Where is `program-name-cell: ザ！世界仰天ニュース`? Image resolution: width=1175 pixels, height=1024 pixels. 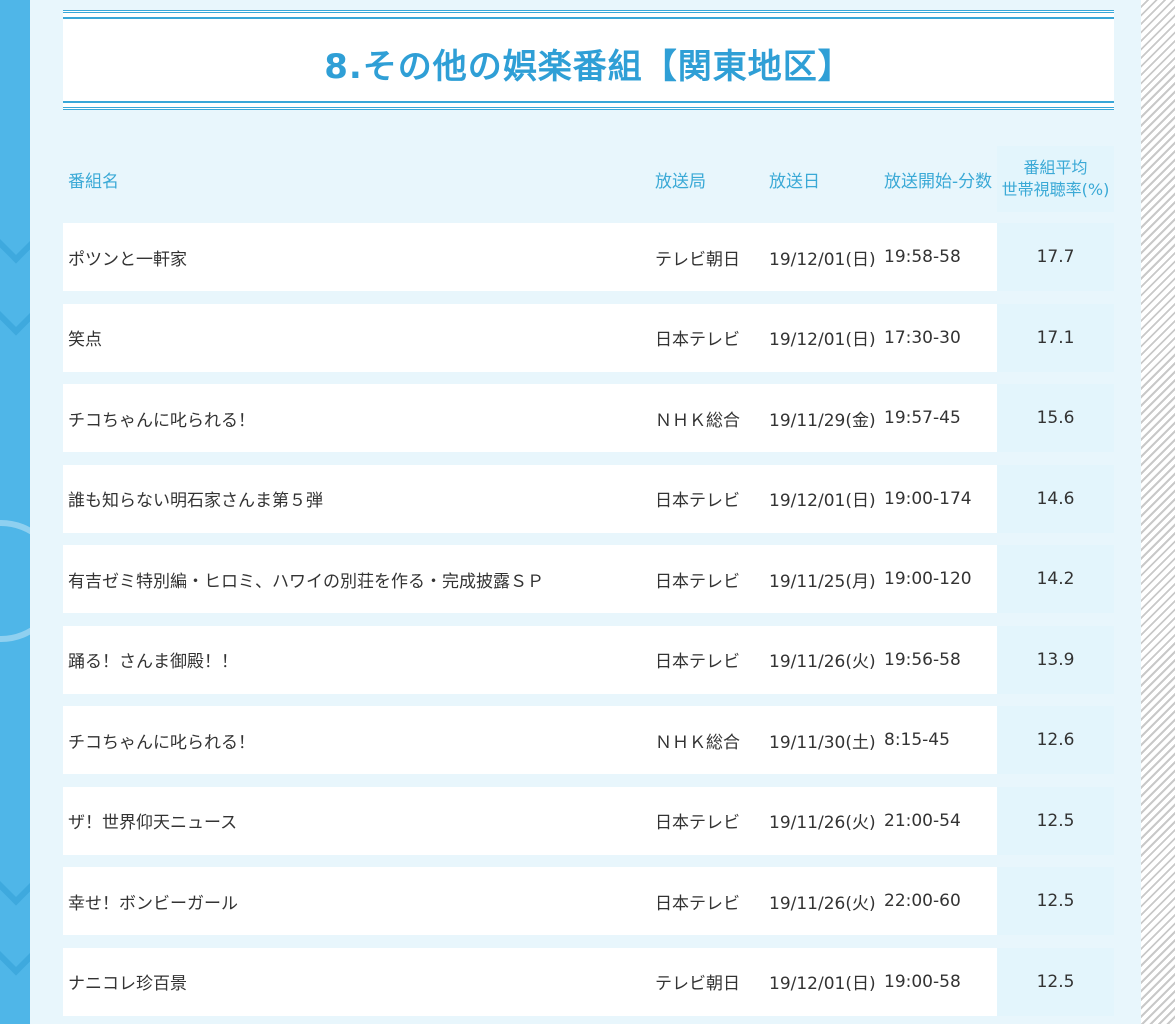 program-name-cell: ザ！世界仰天ニュース is located at coordinates (153, 823).